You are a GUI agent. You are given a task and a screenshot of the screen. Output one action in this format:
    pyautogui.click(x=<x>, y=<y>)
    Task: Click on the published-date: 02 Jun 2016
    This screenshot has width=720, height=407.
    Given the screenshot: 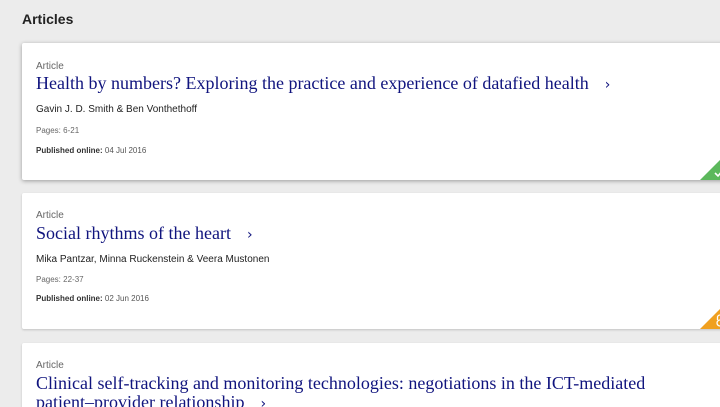 What is the action you would take?
    pyautogui.click(x=126, y=298)
    